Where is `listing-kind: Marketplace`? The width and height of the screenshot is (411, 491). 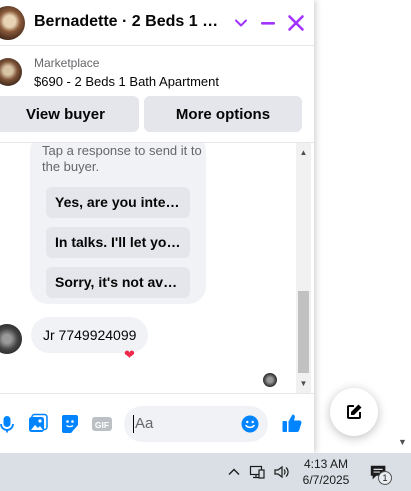 listing-kind: Marketplace is located at coordinates (67, 63).